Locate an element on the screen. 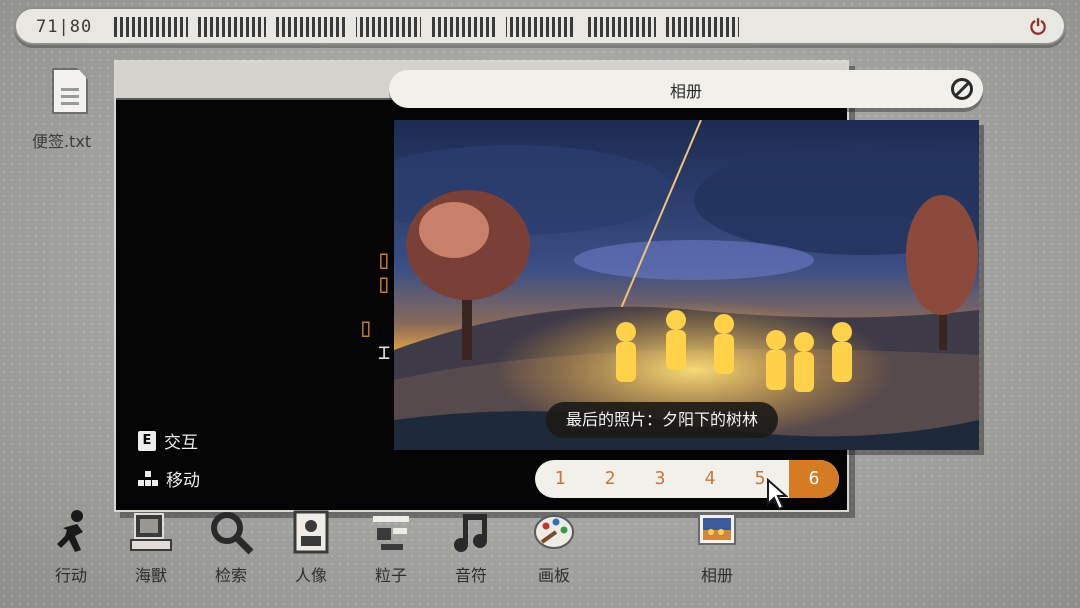  dock-label: 人像 is located at coordinates (310, 575).